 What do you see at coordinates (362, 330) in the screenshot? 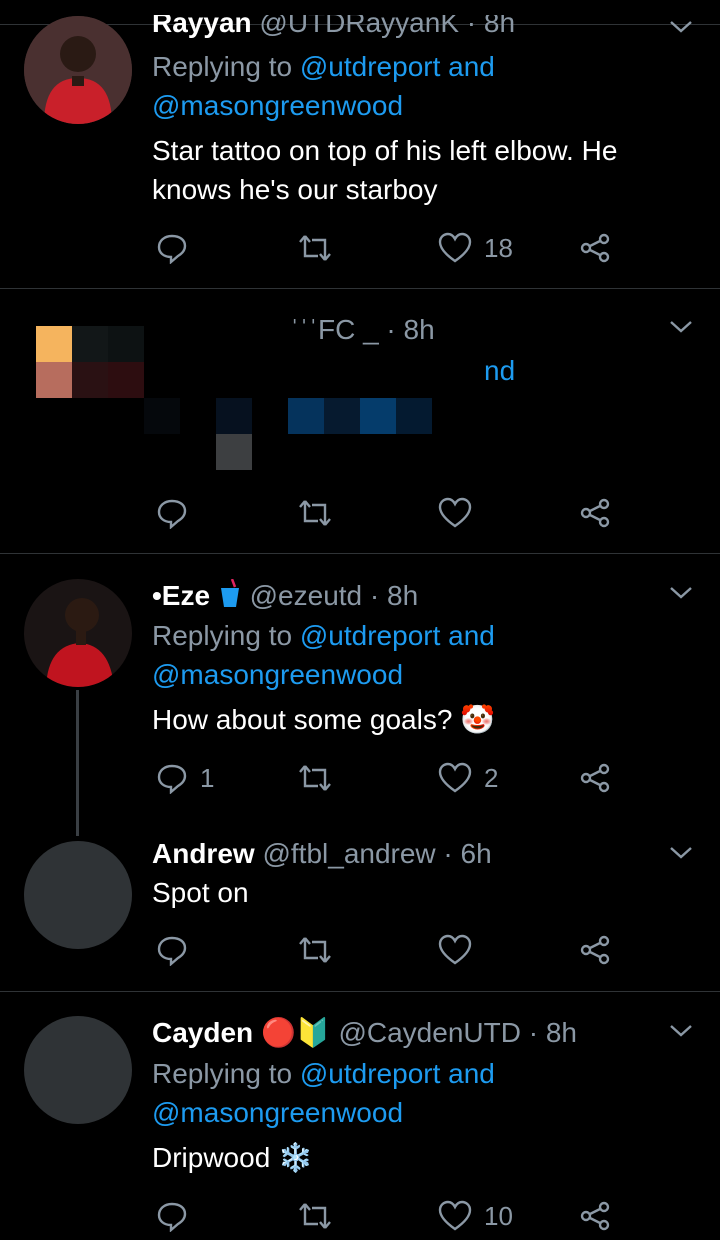
I see `author-meta: ˈˈˈFC _ · 8h` at bounding box center [362, 330].